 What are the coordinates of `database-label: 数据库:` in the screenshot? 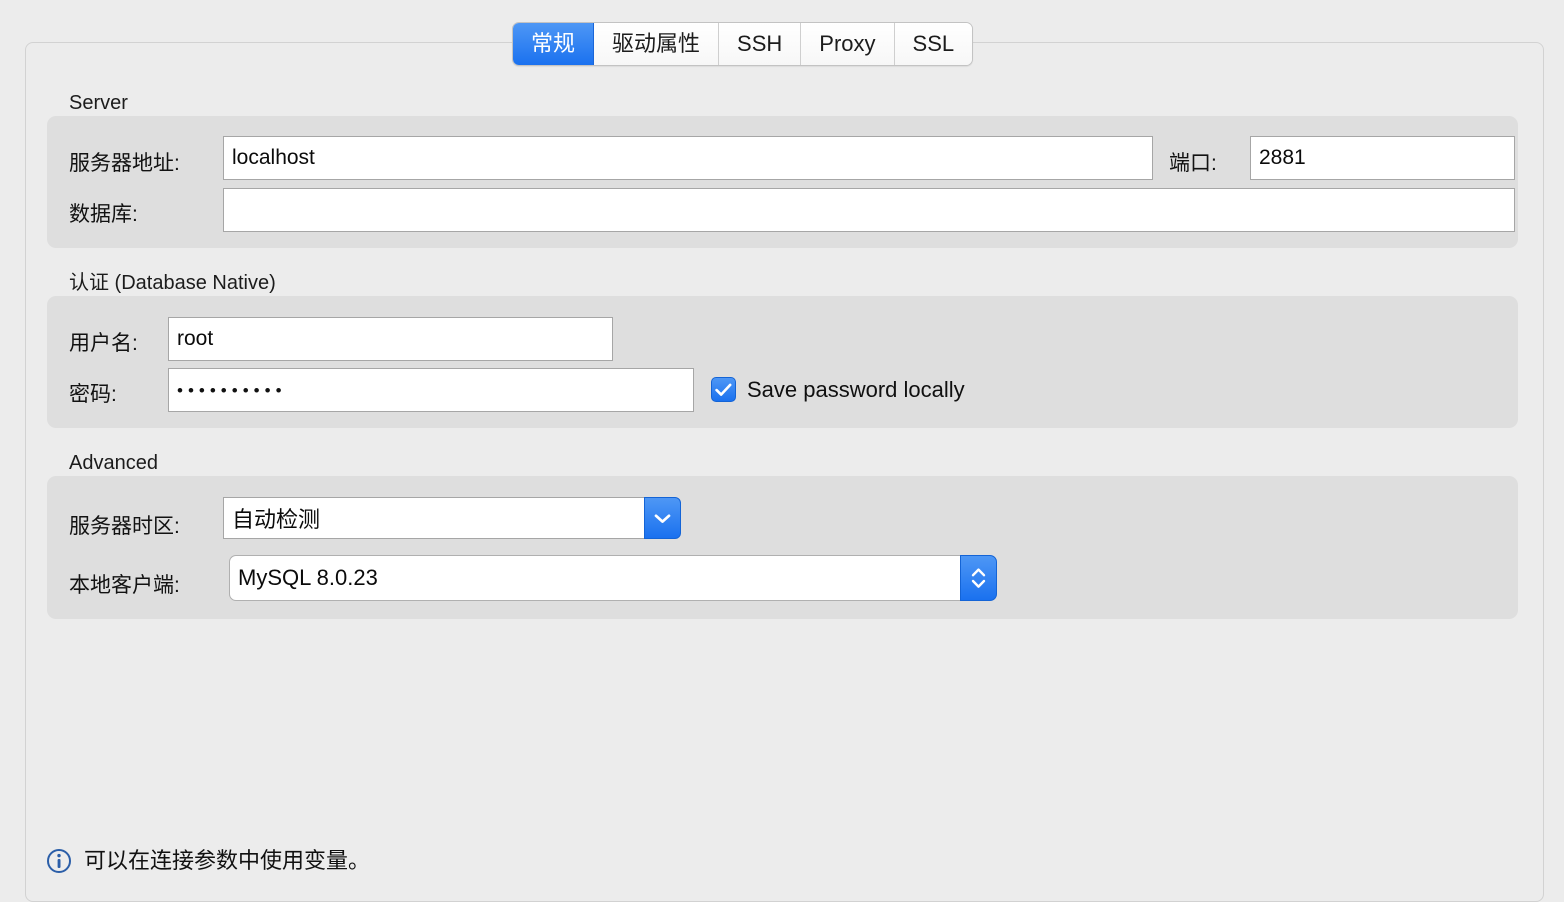 It's located at (103, 214).